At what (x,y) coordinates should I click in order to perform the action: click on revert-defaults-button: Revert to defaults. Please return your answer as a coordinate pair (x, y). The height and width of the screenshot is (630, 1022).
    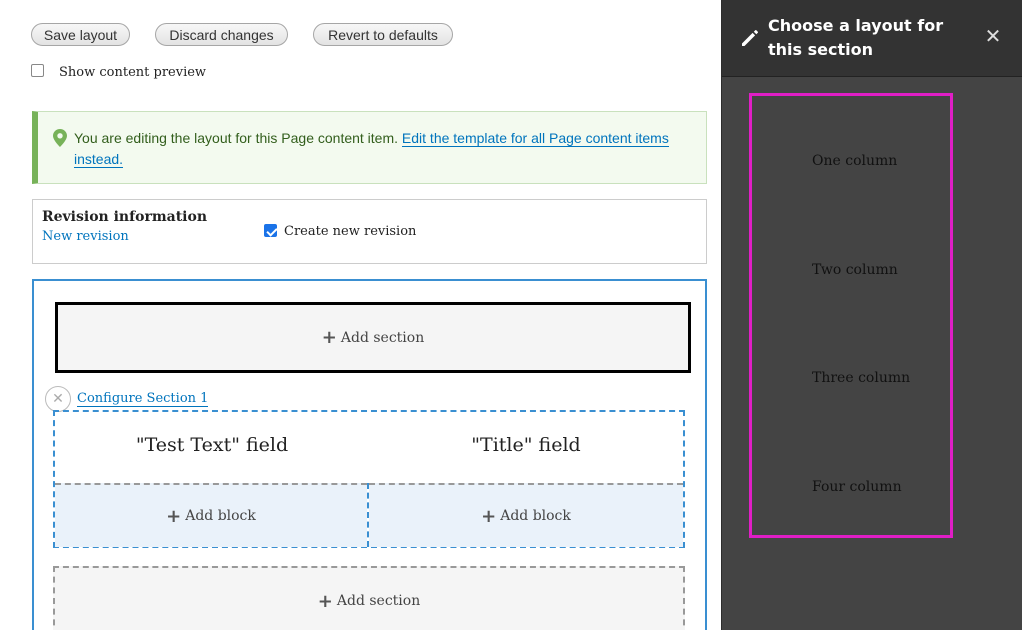
    Looking at the image, I should click on (383, 34).